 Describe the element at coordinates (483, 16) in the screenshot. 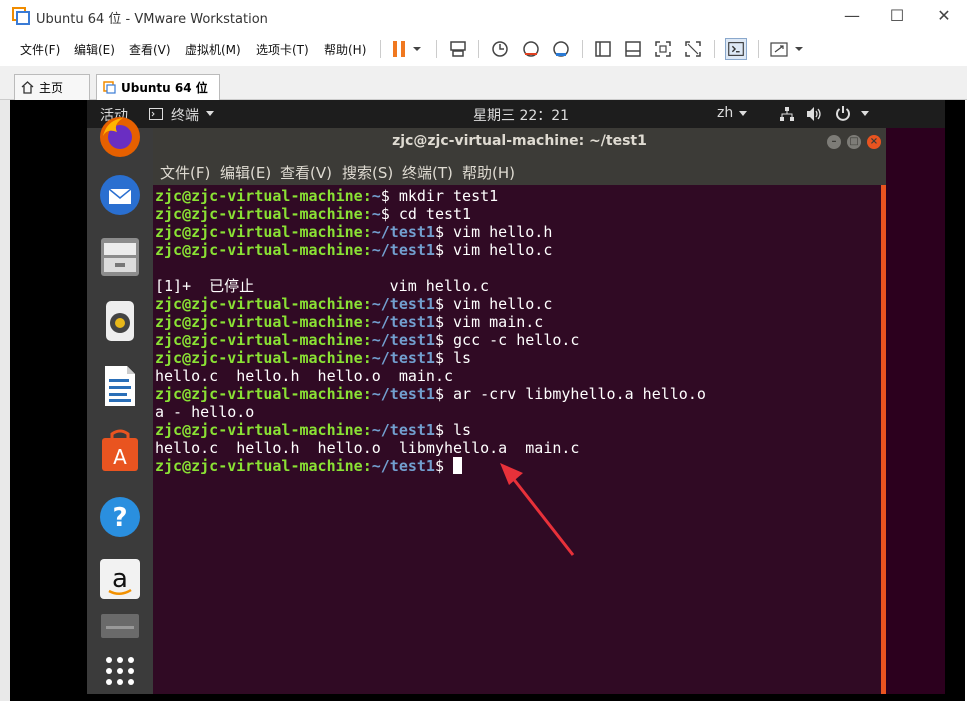

I see `window-titlebar: Ubuntu 64 位 - VMware Workstation — ☐ ✕` at that location.